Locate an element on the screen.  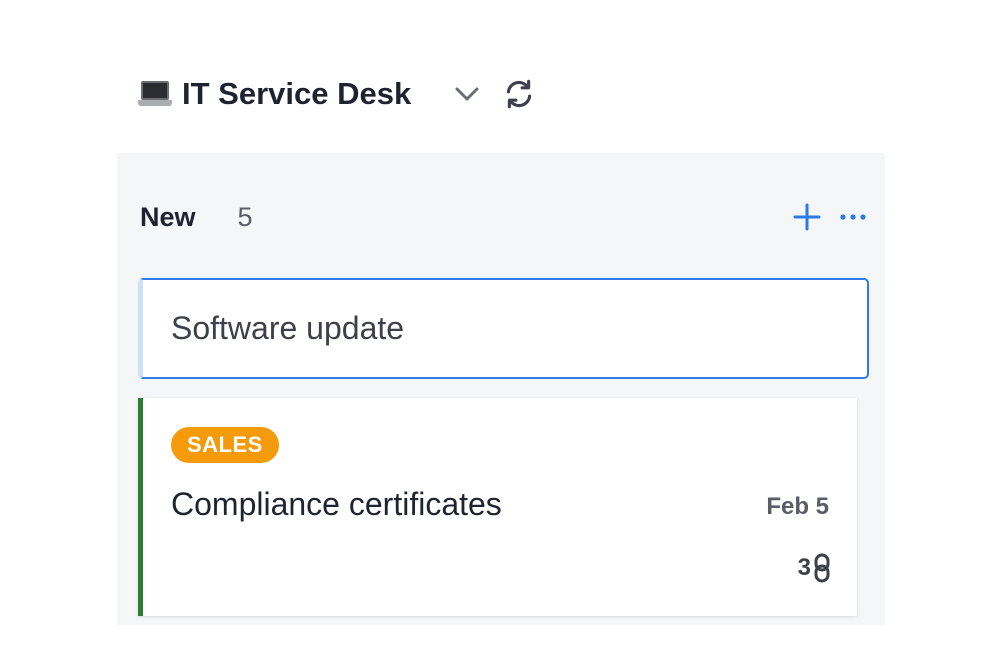
board-header: IT Service Desk is located at coordinates (337, 94).